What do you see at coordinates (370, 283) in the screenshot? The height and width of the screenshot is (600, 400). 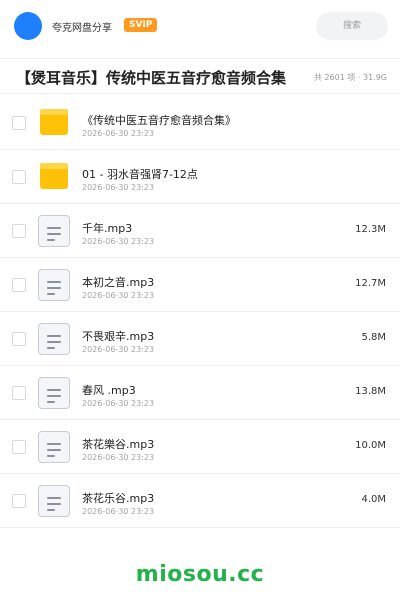 I see `file-size: 12.7M` at bounding box center [370, 283].